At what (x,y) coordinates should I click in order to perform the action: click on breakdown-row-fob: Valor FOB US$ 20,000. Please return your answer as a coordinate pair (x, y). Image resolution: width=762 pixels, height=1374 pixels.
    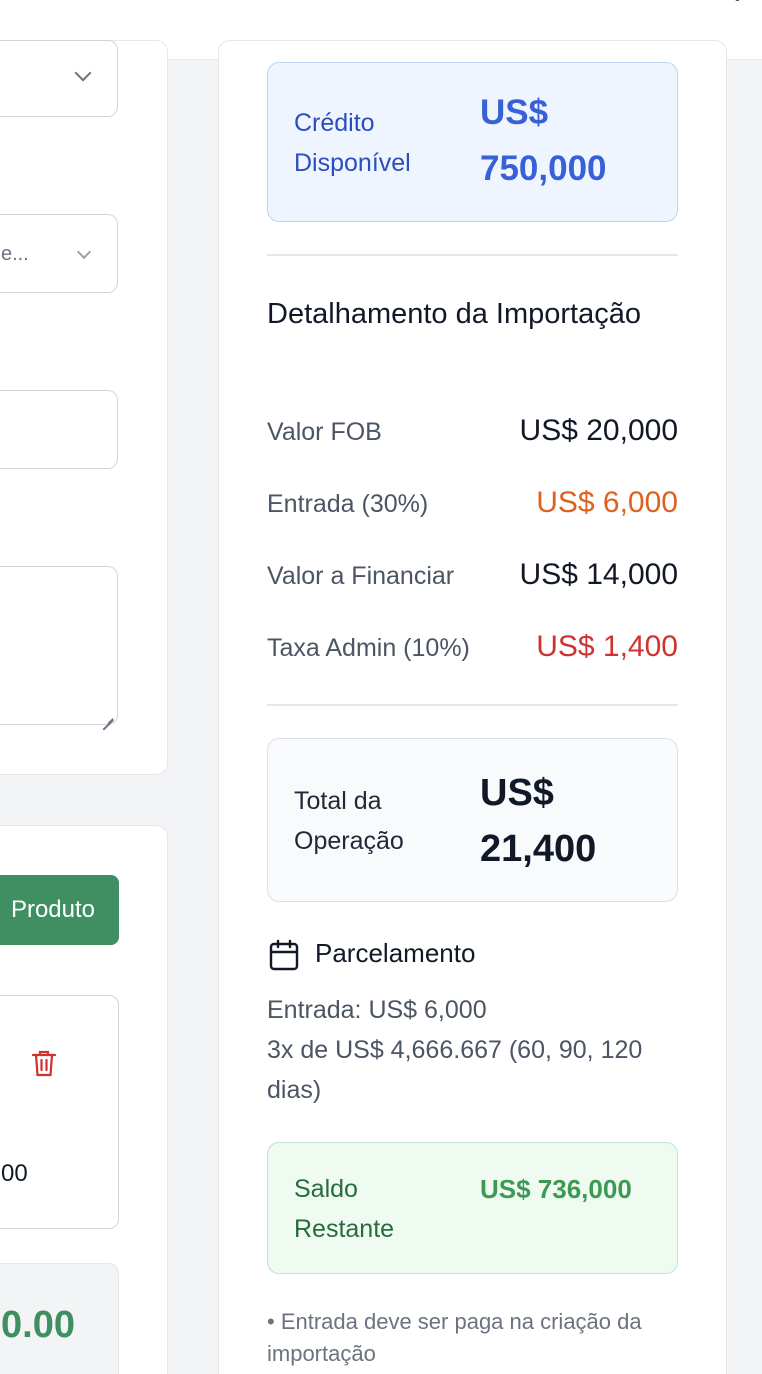
    Looking at the image, I should click on (472, 432).